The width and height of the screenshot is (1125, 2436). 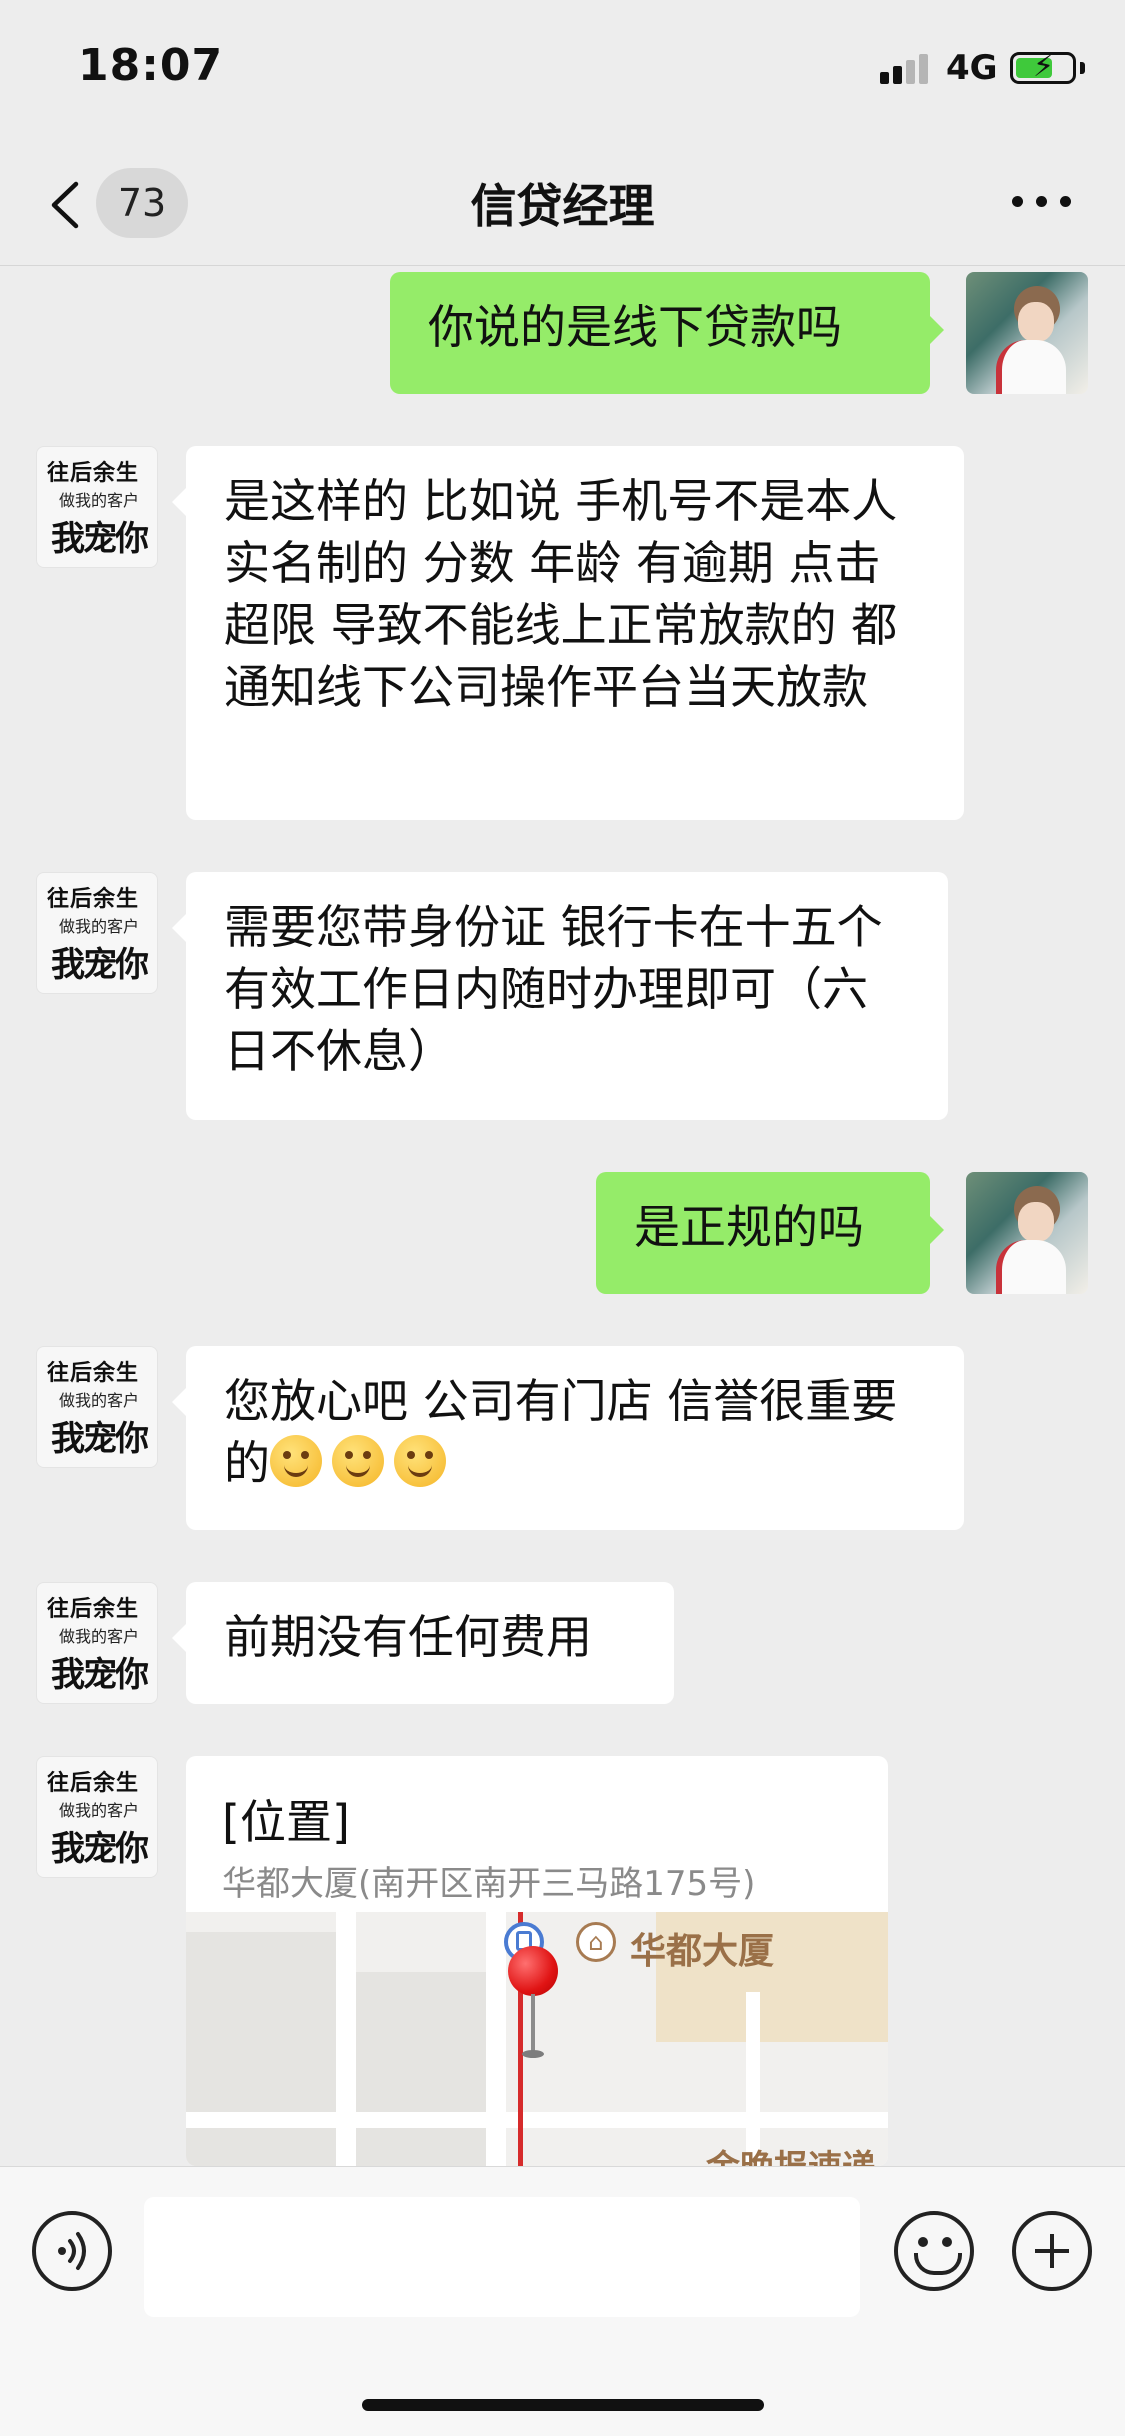 What do you see at coordinates (151, 65) in the screenshot?
I see `status-time: 18:07` at bounding box center [151, 65].